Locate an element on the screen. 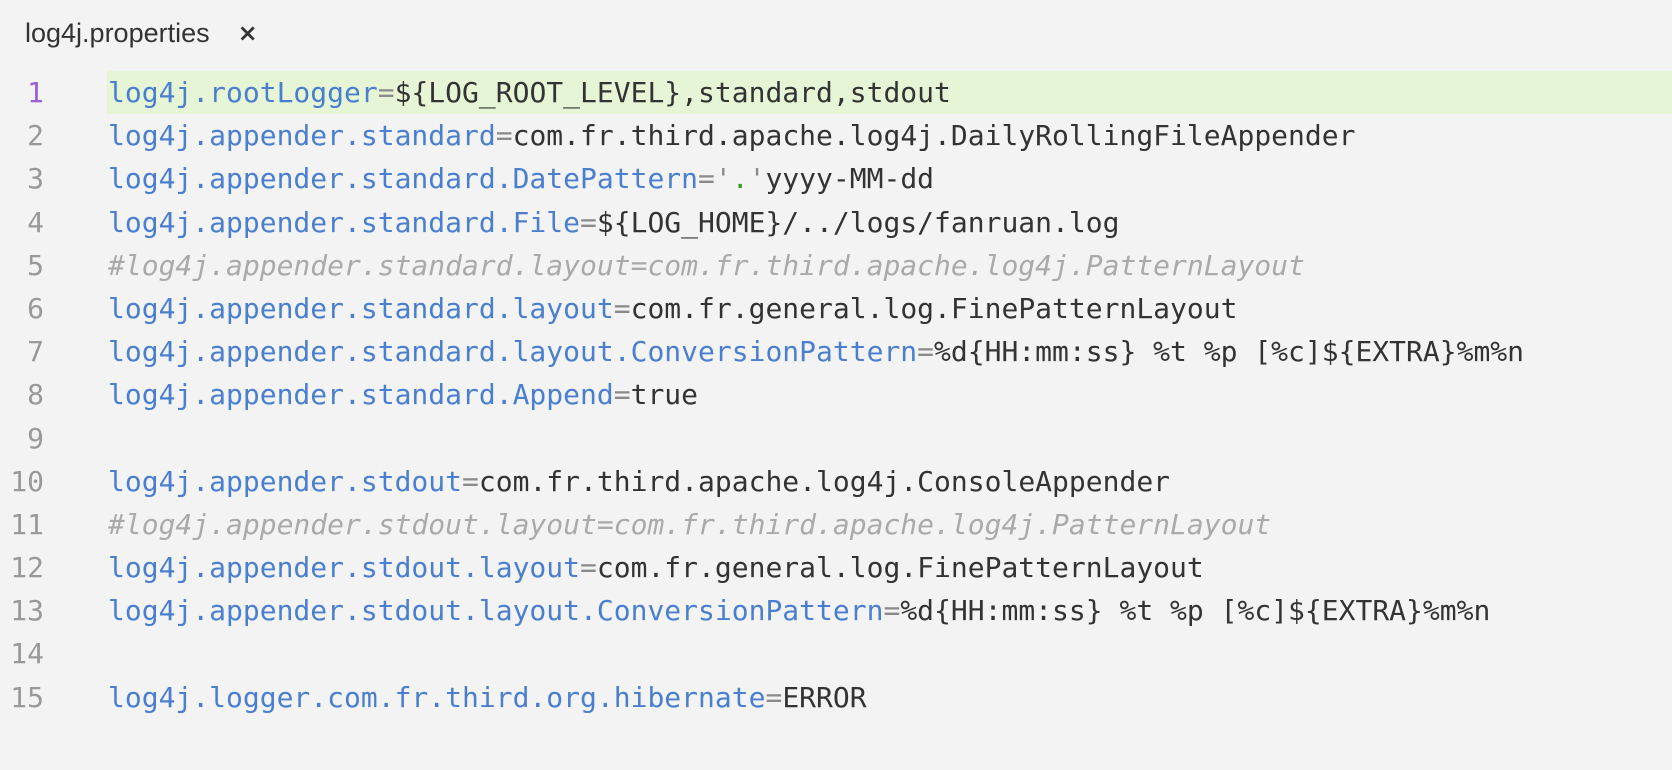  line-number: 11 is located at coordinates (27, 524).